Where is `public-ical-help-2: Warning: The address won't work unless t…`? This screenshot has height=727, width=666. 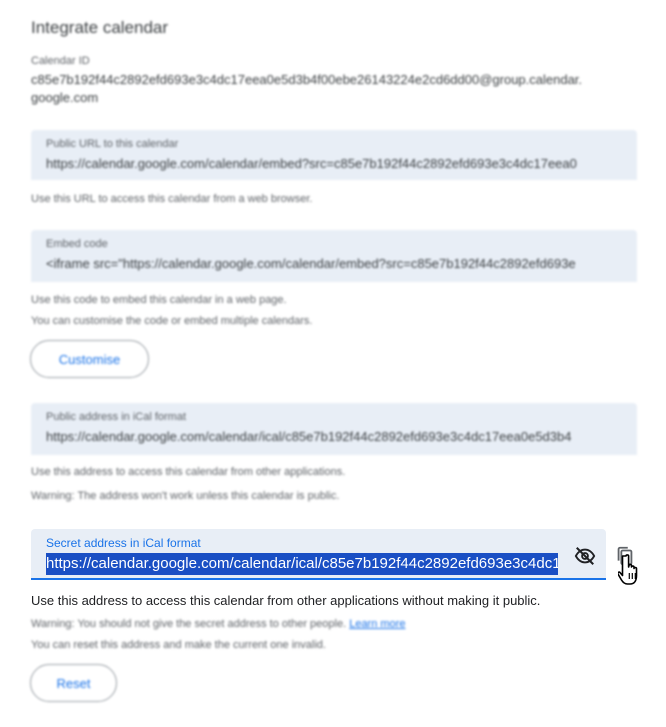 public-ical-help-2: Warning: The address won't work unless t… is located at coordinates (185, 496).